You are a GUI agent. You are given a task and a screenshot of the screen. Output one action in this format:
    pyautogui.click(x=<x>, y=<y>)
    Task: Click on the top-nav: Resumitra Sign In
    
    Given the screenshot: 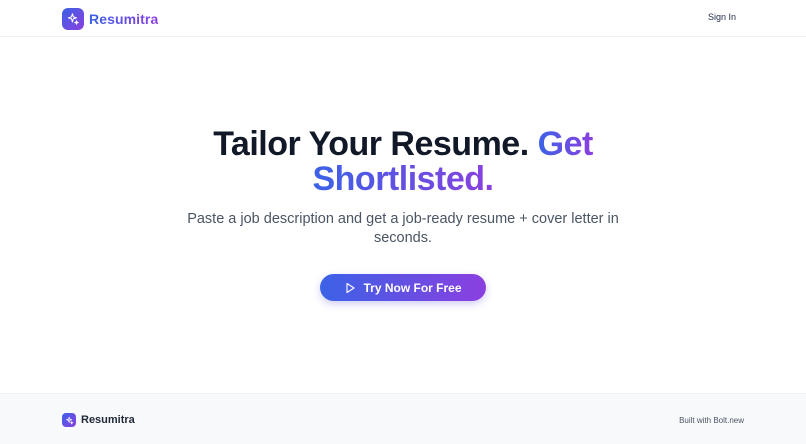 What is the action you would take?
    pyautogui.click(x=403, y=18)
    